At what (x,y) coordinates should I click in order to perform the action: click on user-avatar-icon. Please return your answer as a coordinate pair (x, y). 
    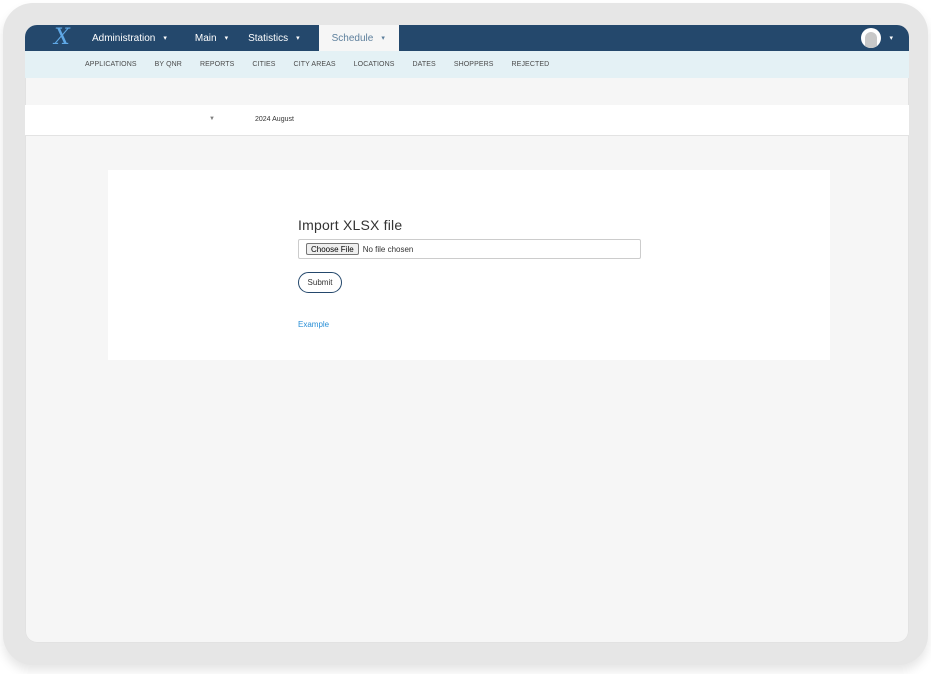
    Looking at the image, I should click on (871, 38).